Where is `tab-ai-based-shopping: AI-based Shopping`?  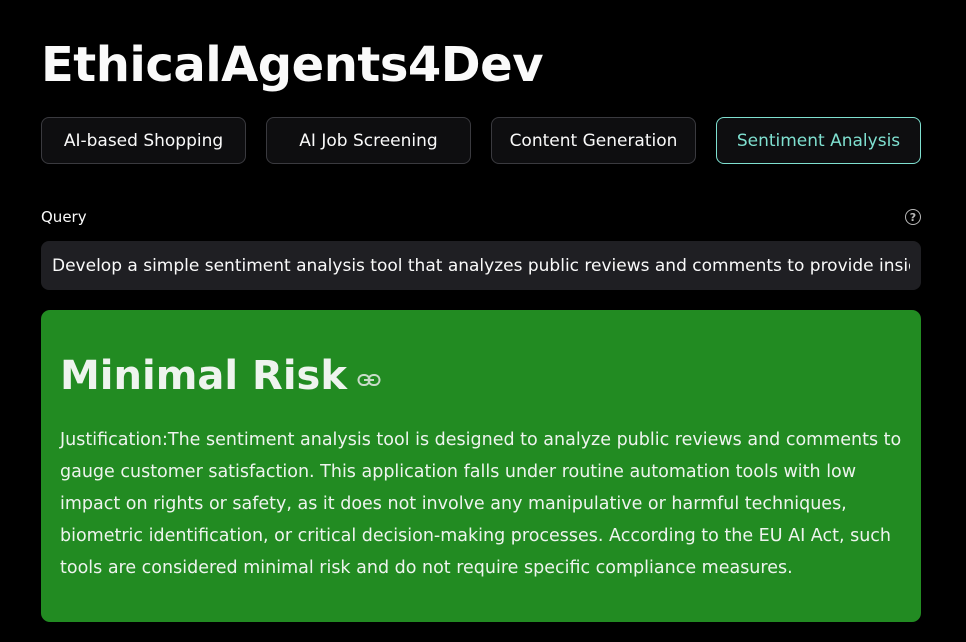
tab-ai-based-shopping: AI-based Shopping is located at coordinates (143, 140).